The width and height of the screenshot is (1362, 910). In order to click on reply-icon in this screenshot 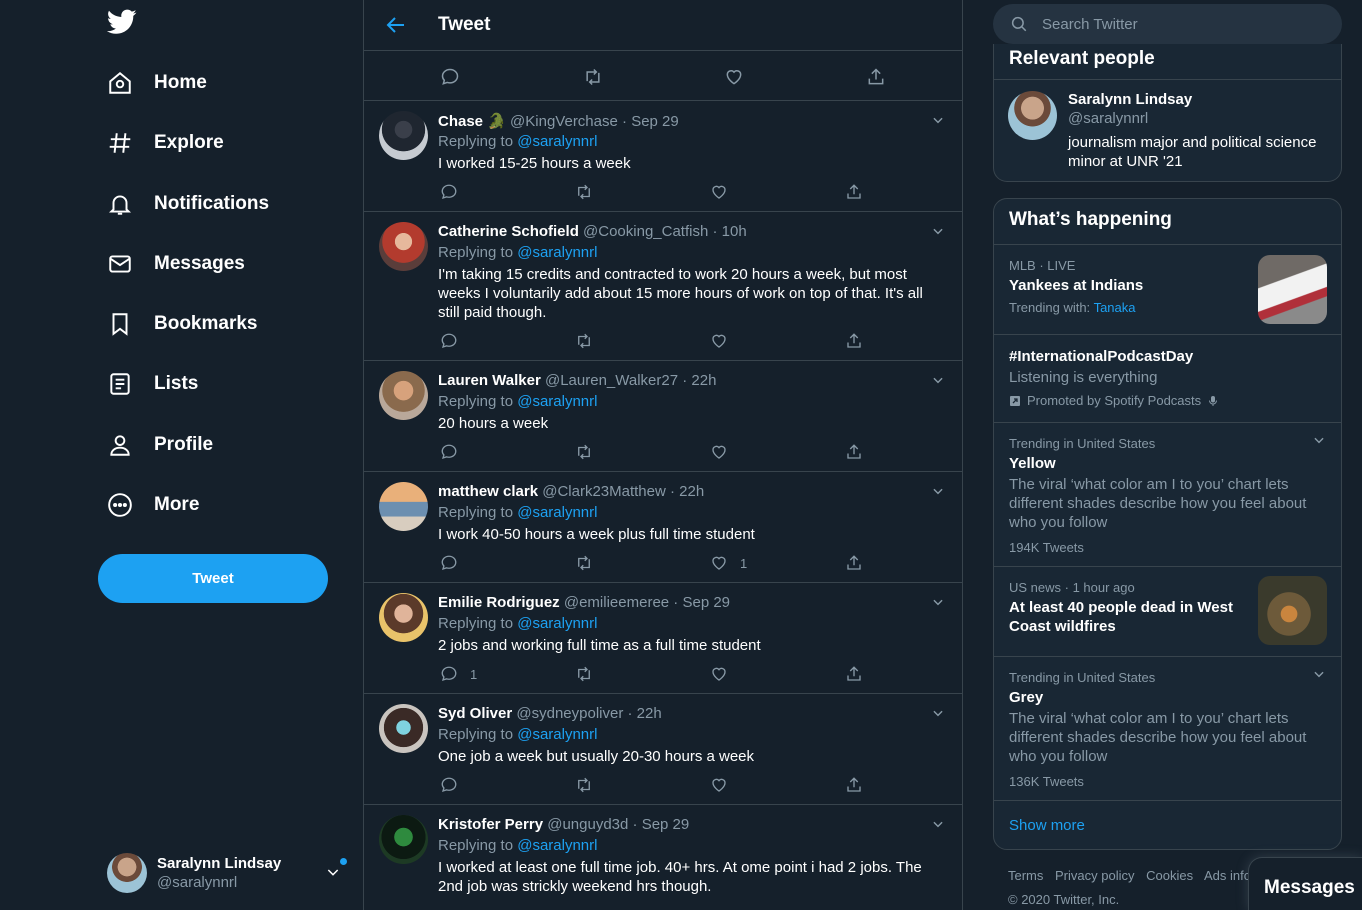, I will do `click(450, 77)`.